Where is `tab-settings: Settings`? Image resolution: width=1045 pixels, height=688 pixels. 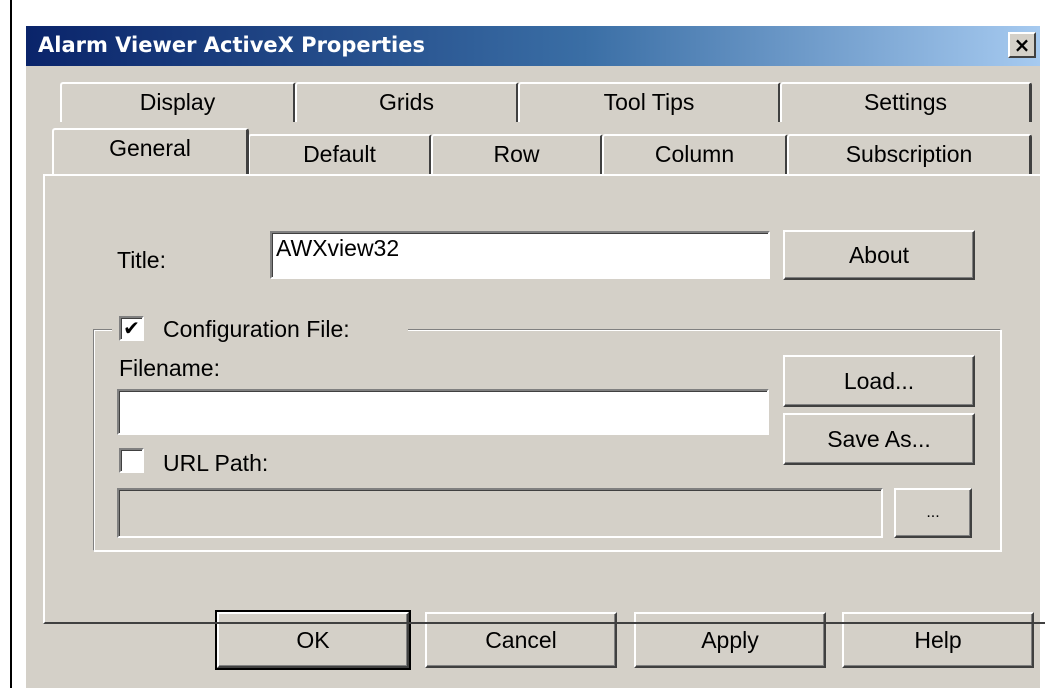
tab-settings: Settings is located at coordinates (906, 102).